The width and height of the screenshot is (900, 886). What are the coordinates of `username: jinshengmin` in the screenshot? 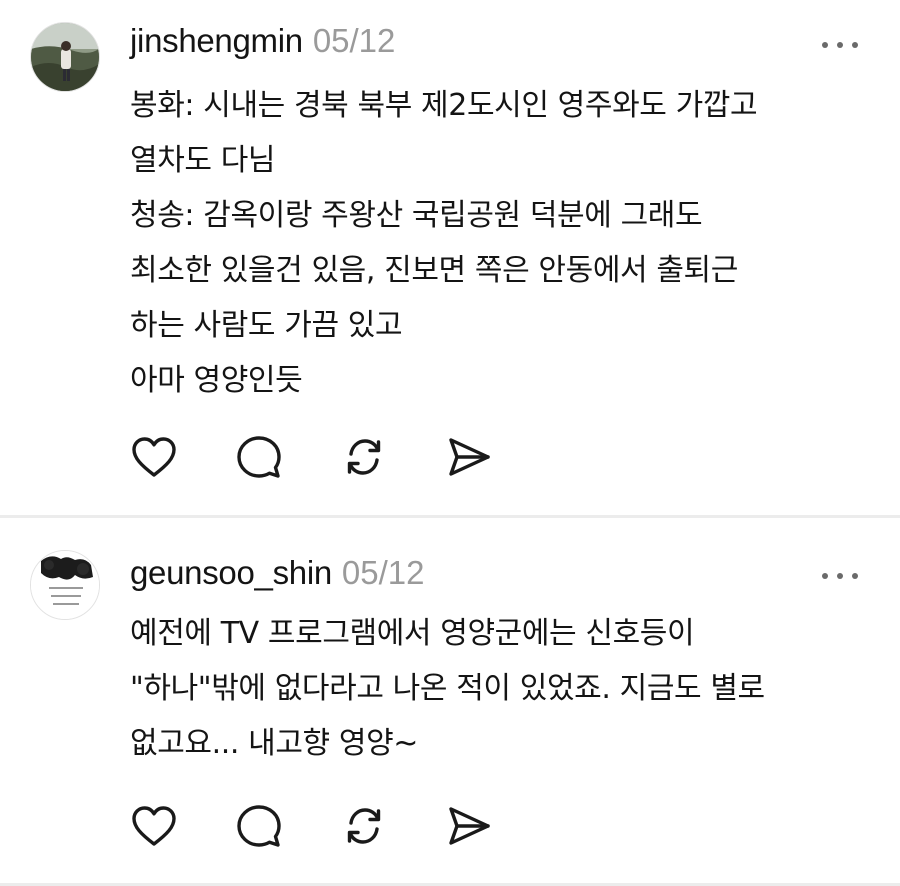 It's located at (216, 41).